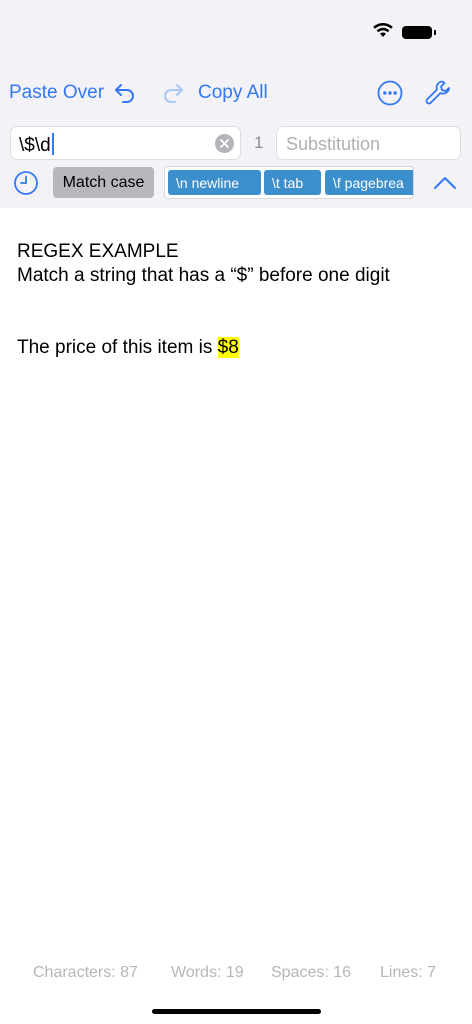  What do you see at coordinates (26, 183) in the screenshot?
I see `history-clock-icon` at bounding box center [26, 183].